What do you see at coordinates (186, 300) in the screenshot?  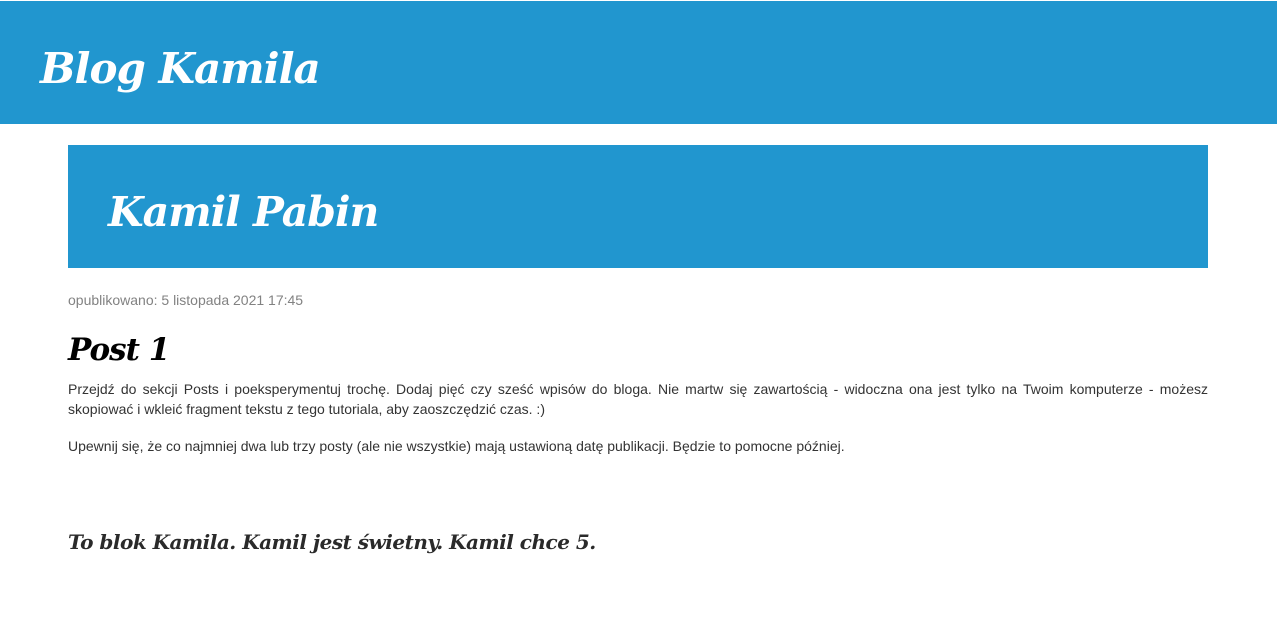 I see `post-date: opublikowano: 5 listopada 2021 17:45` at bounding box center [186, 300].